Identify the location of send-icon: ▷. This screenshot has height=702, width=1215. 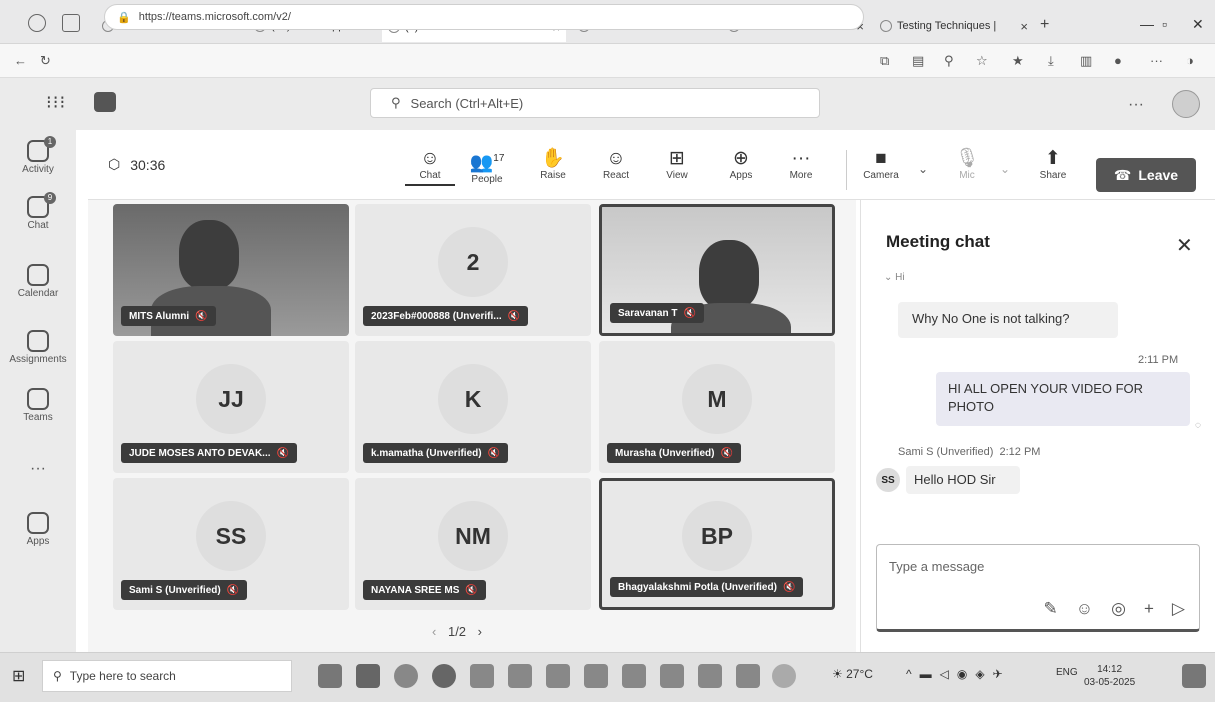
(1178, 609).